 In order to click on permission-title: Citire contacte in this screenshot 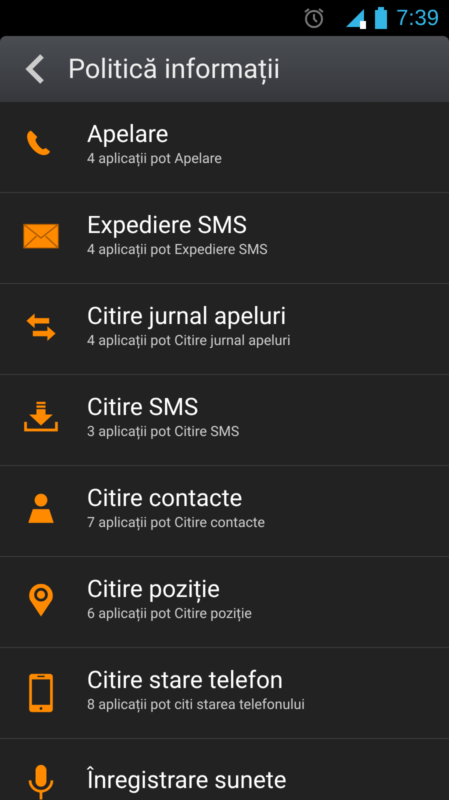, I will do `click(165, 498)`.